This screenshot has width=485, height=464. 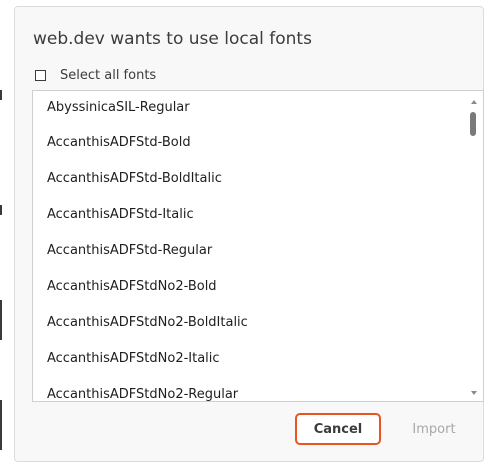 What do you see at coordinates (248, 143) in the screenshot?
I see `font-list-item: AccanthisADFStd-Bold` at bounding box center [248, 143].